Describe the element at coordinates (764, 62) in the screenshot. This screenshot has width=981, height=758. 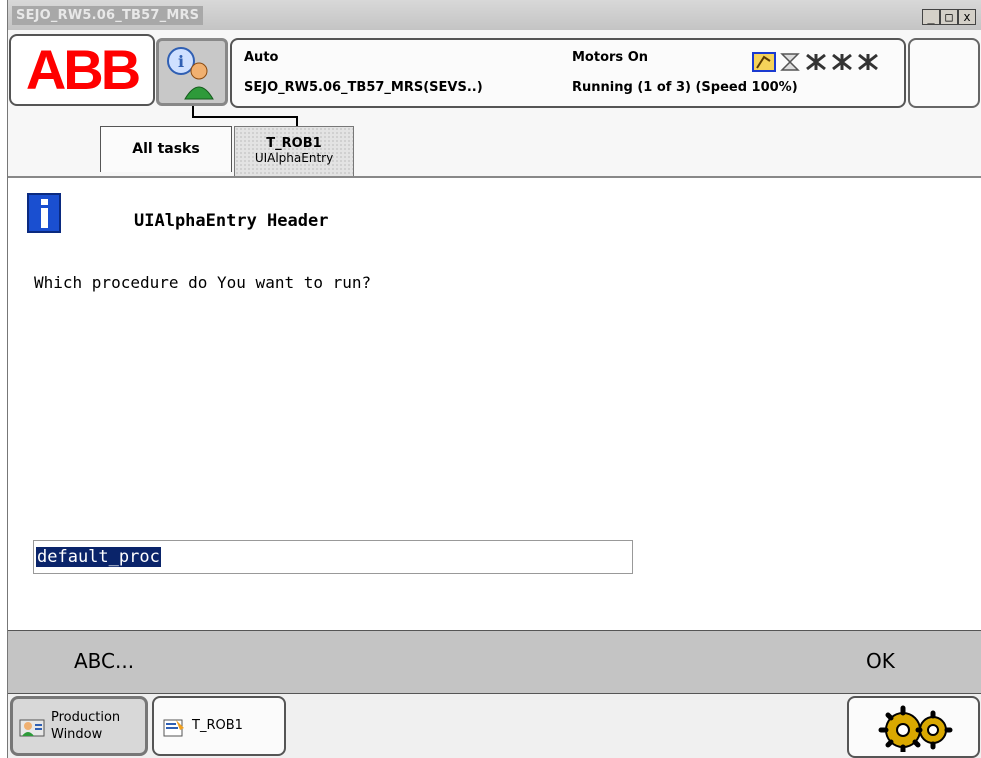
I see `robot-active-icon` at that location.